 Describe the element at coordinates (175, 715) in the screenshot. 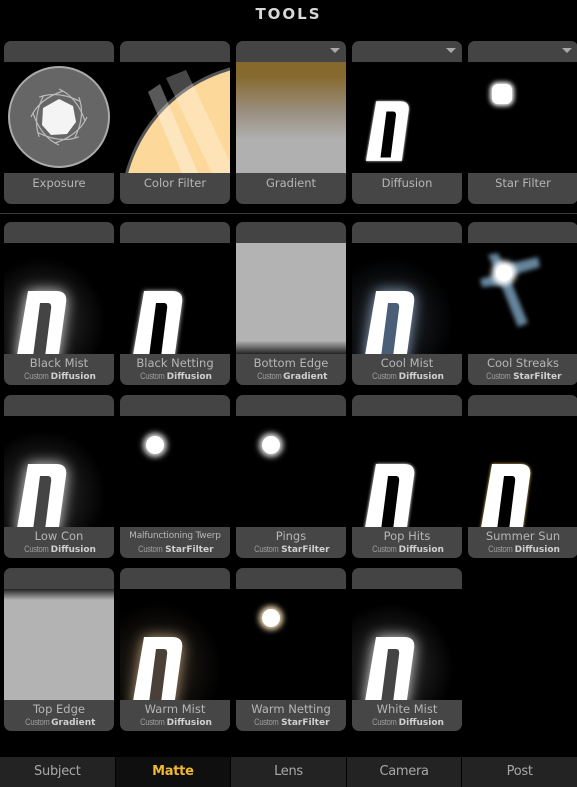

I see `card-label: Warm Mist Custom Diffusion` at that location.